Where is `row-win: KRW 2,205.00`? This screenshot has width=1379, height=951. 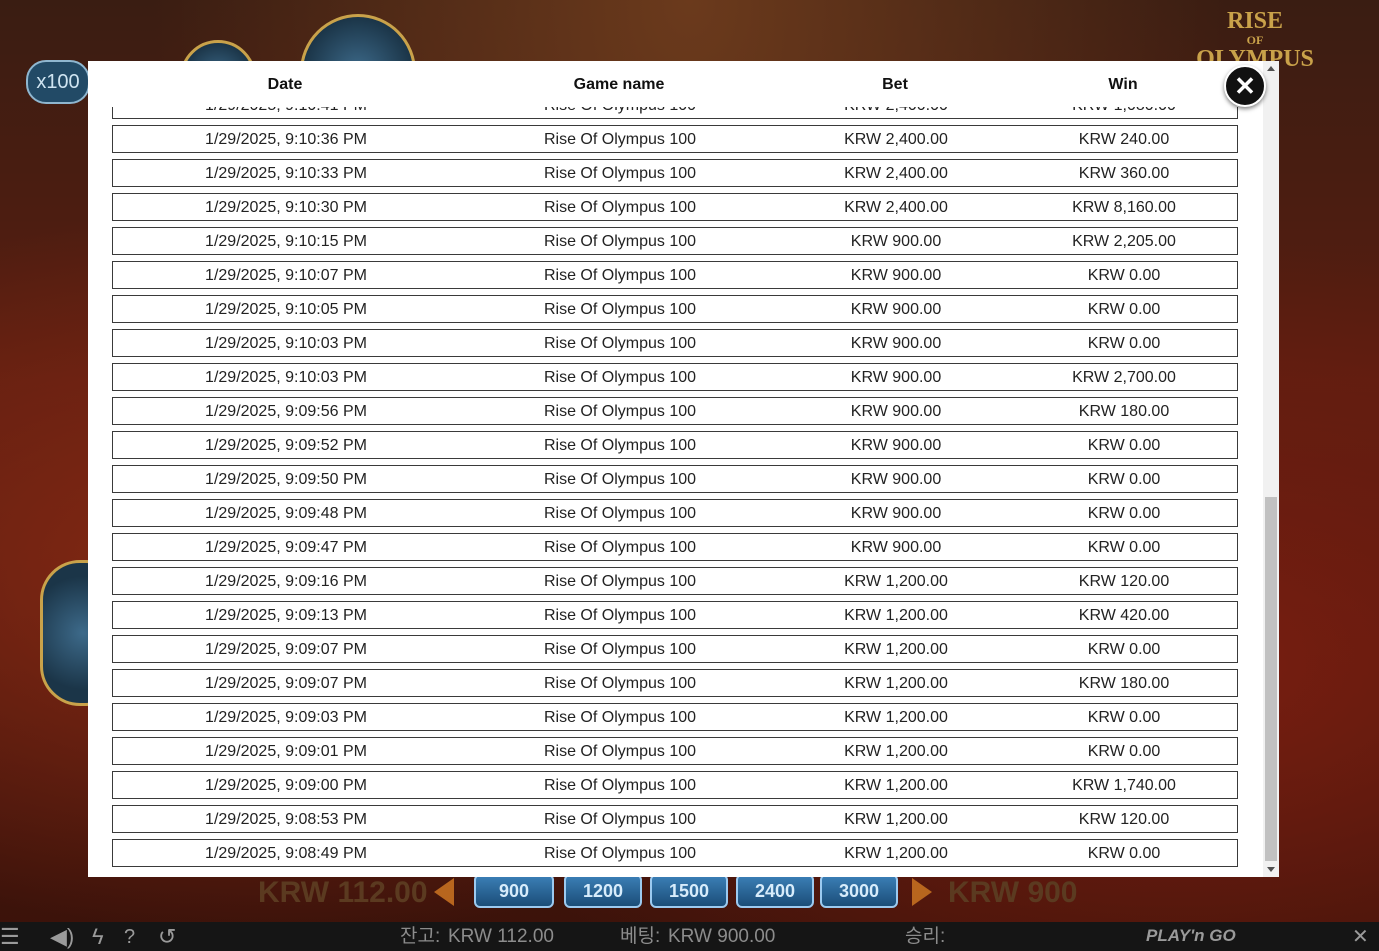 row-win: KRW 2,205.00 is located at coordinates (1124, 241).